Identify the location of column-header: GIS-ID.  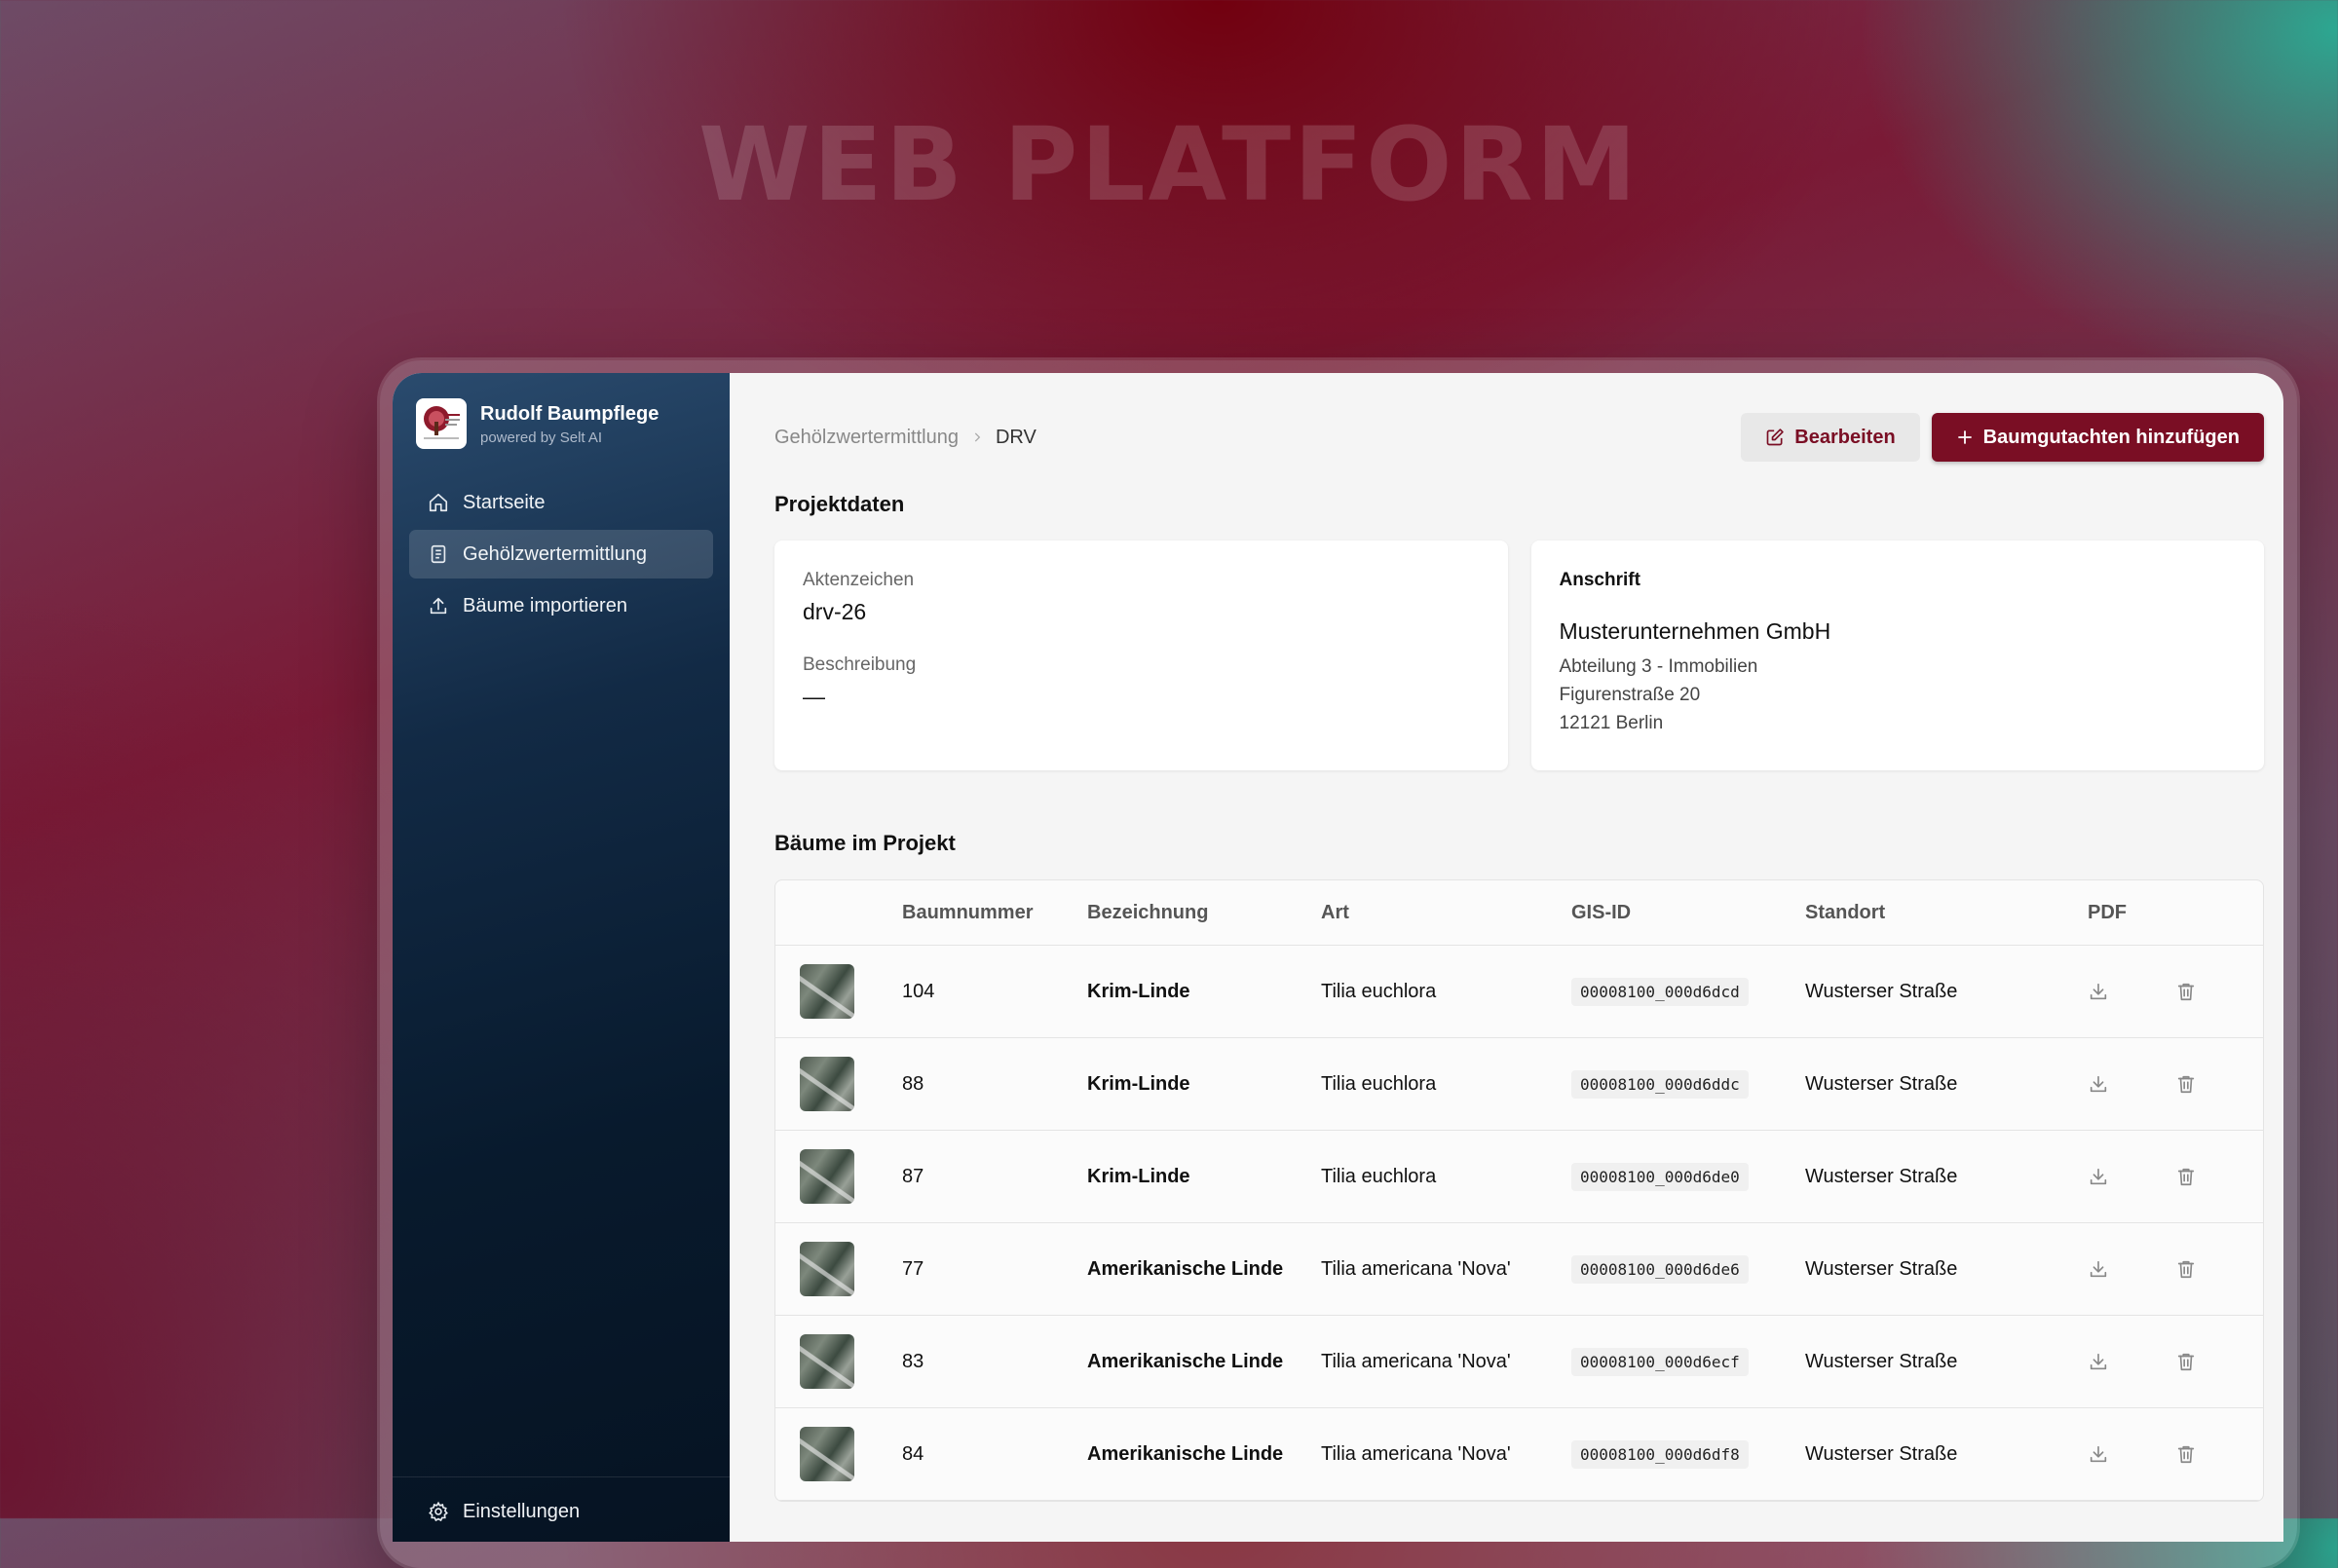
(1688, 913).